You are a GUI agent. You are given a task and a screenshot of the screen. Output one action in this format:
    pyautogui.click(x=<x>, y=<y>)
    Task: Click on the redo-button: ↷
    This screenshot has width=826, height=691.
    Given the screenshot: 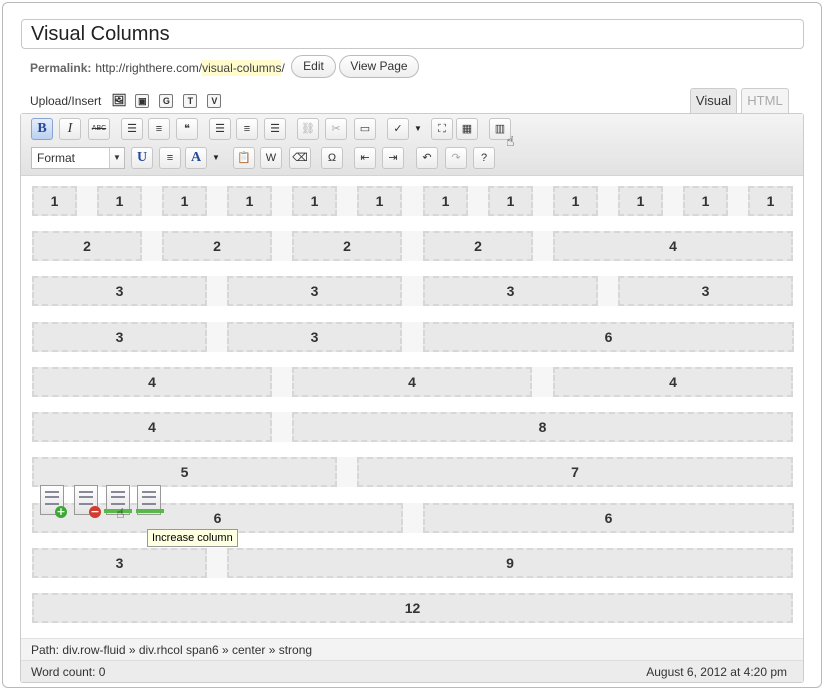 What is the action you would take?
    pyautogui.click(x=456, y=158)
    